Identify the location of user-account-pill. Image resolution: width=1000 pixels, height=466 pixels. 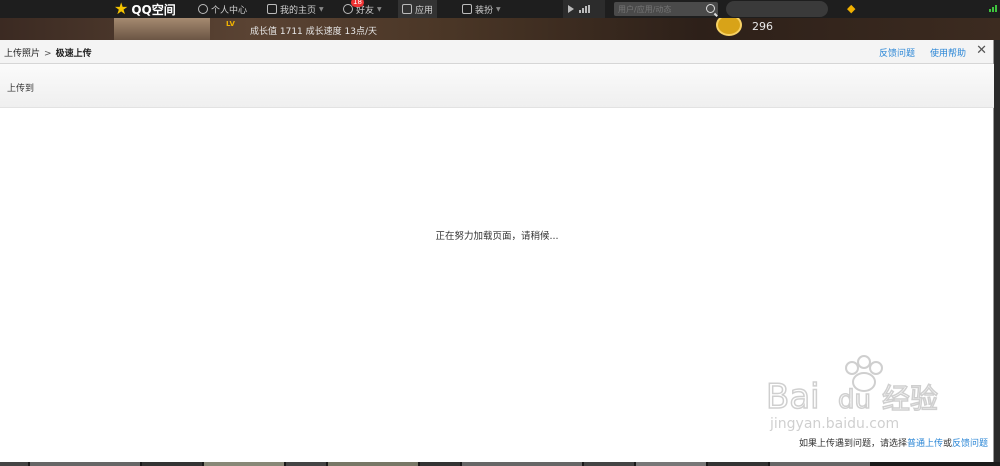
(777, 9).